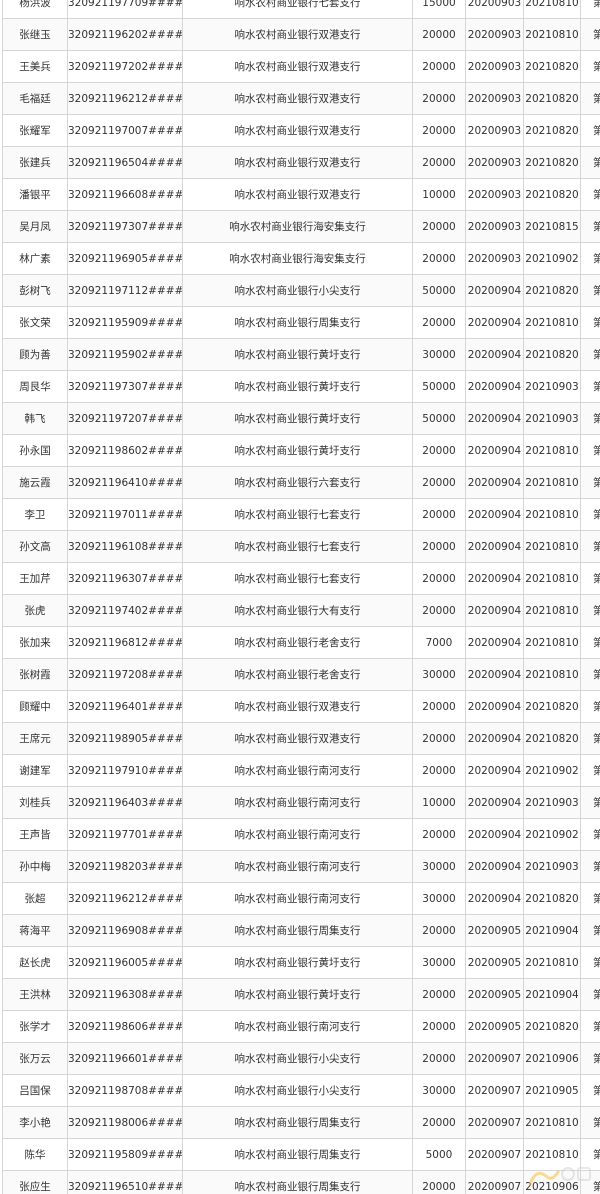 The image size is (600, 1194). I want to click on cell-name: 刘桂兵, so click(35, 802).